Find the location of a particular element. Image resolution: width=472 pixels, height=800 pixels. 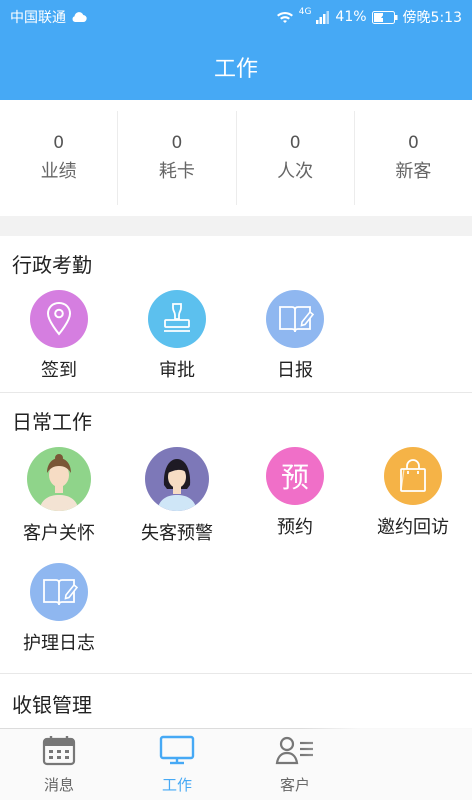

section-gap is located at coordinates (236, 226).